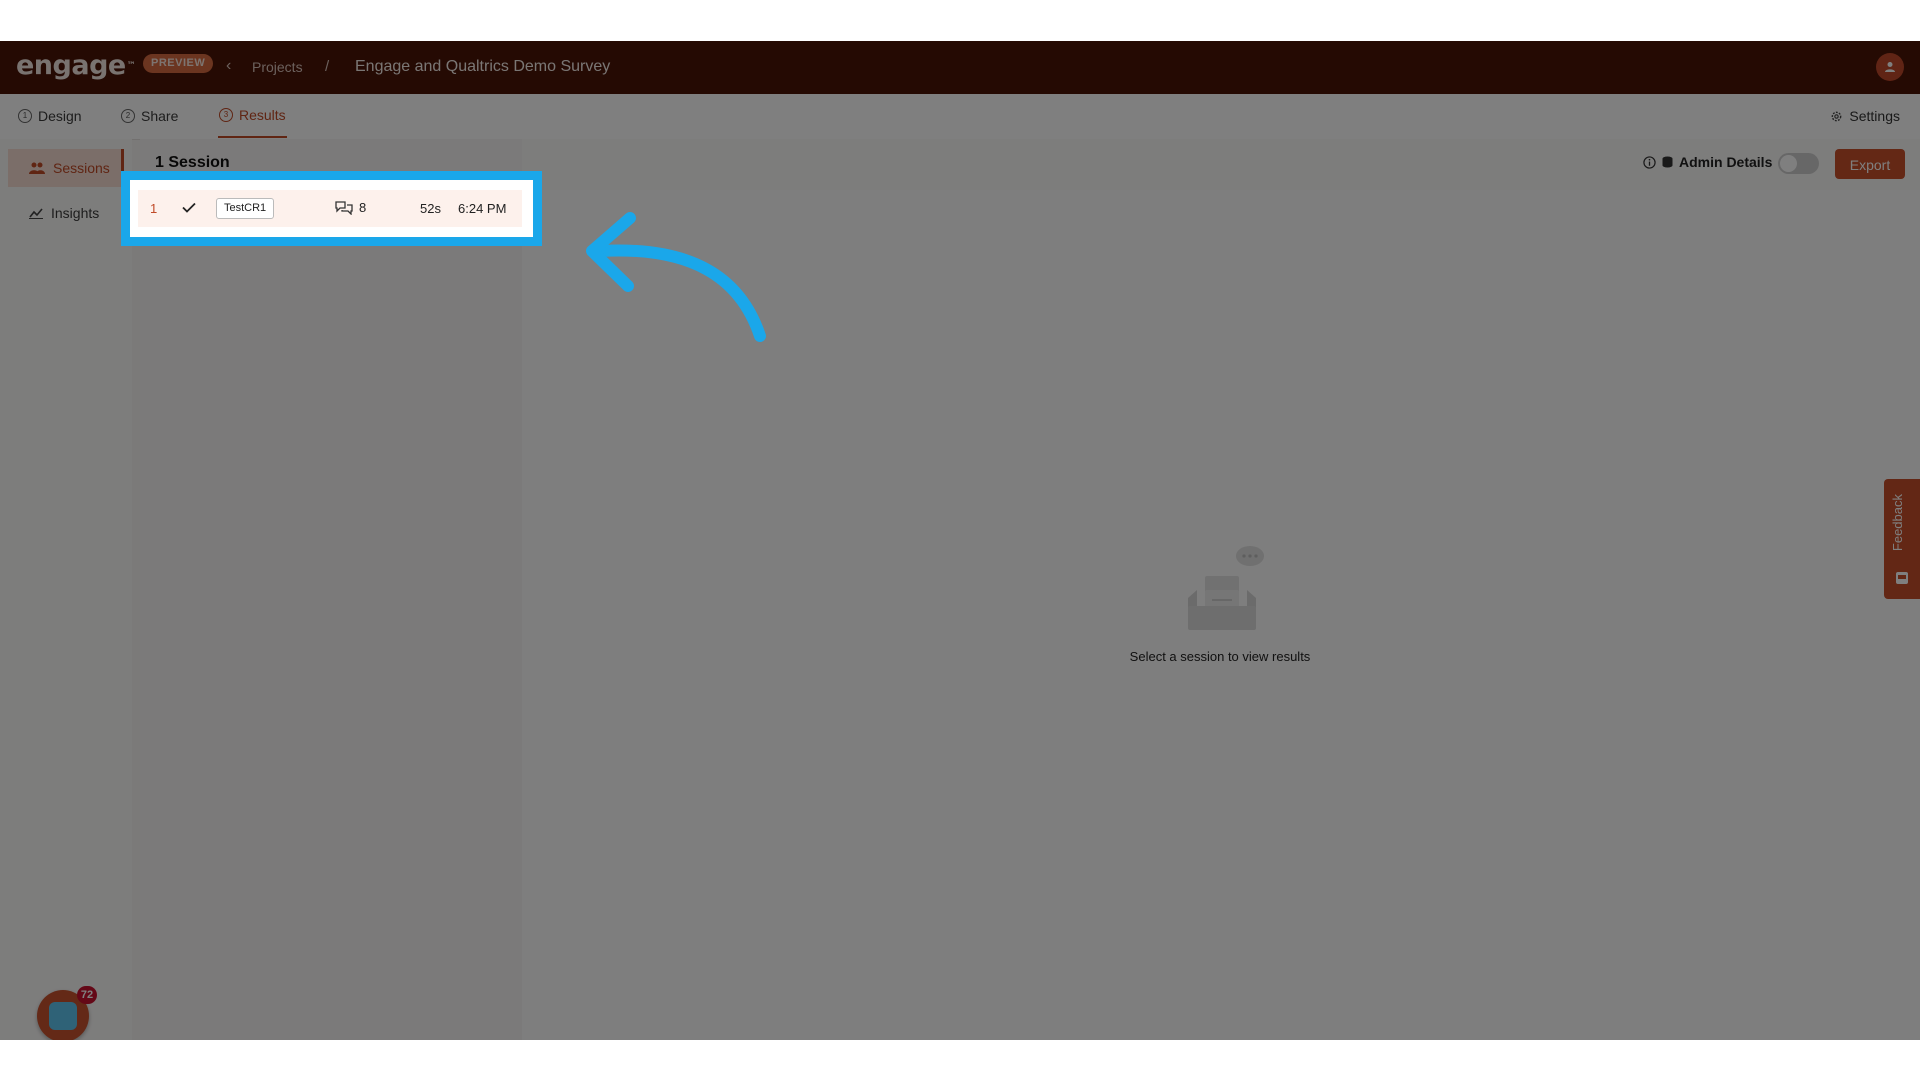  Describe the element at coordinates (262, 115) in the screenshot. I see `tab-label: Results` at that location.